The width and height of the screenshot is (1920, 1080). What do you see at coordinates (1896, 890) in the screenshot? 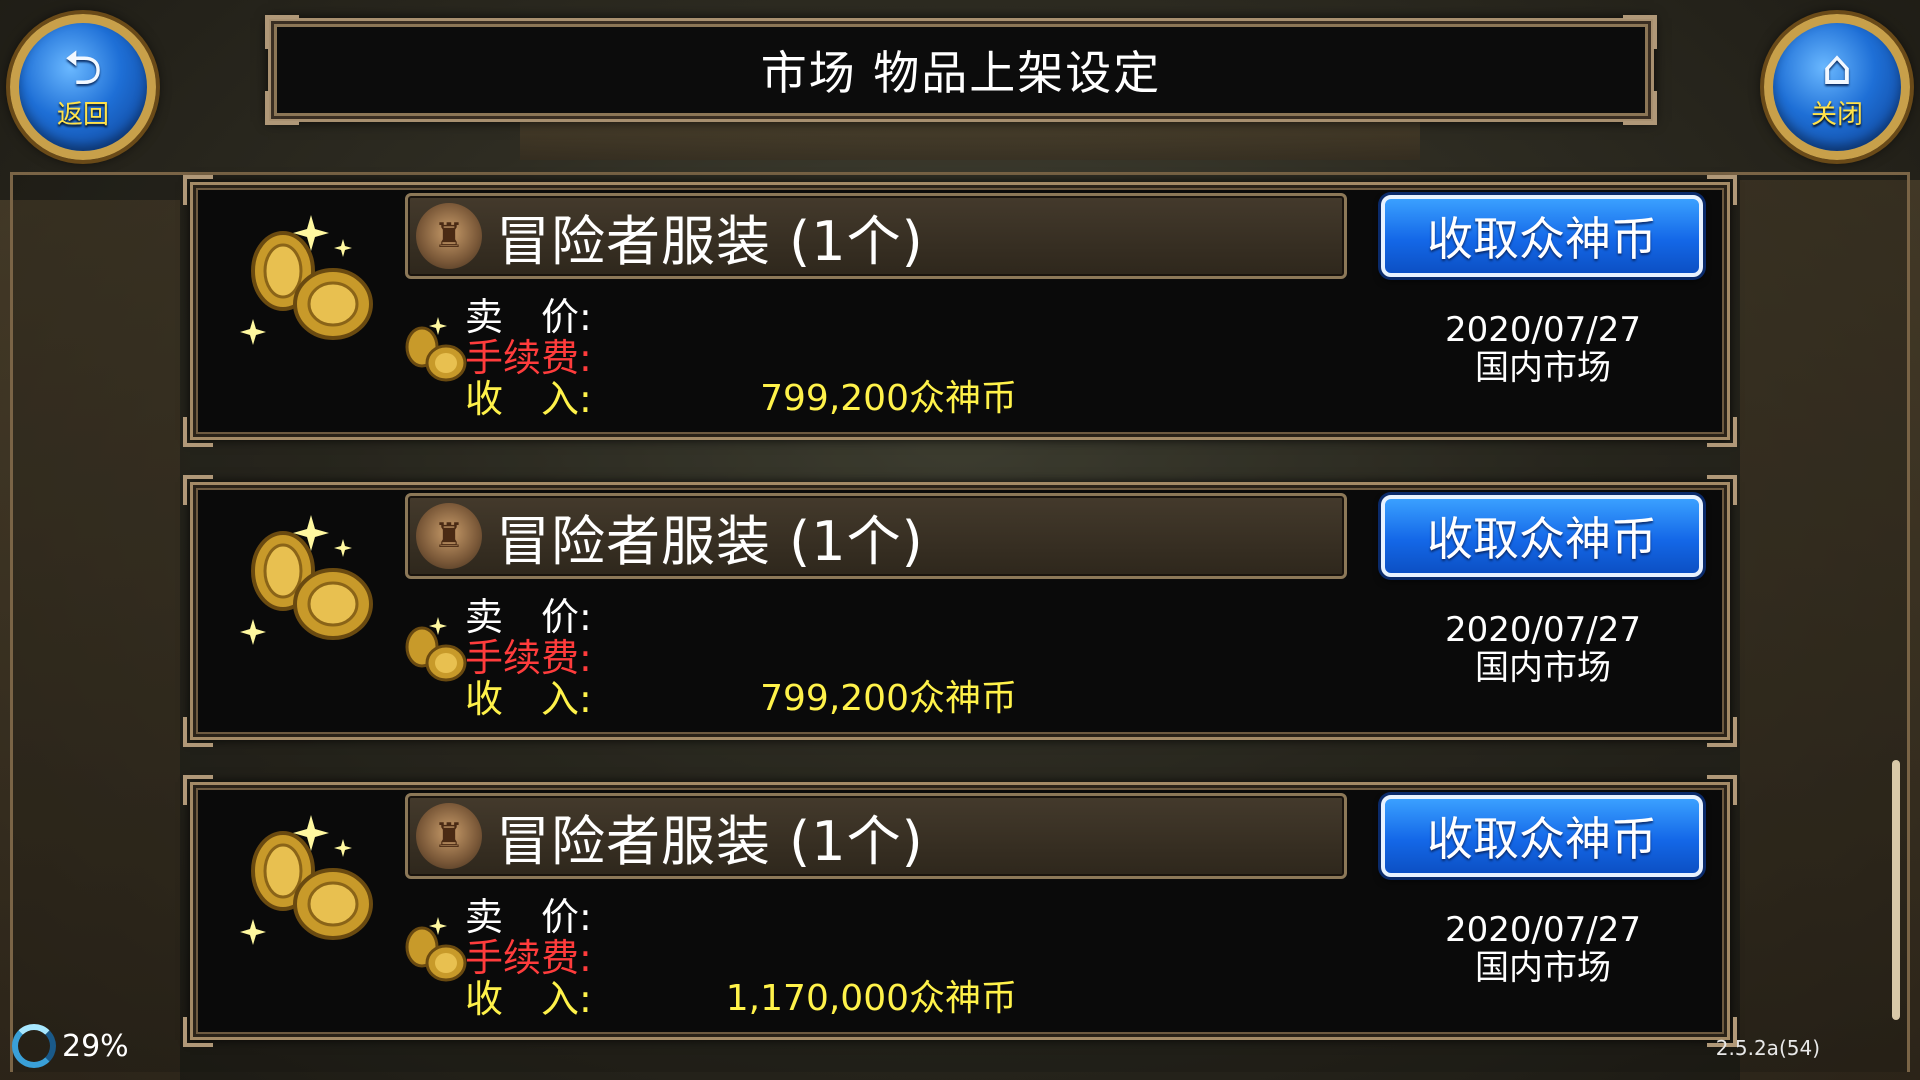
I see `scrollbar` at bounding box center [1896, 890].